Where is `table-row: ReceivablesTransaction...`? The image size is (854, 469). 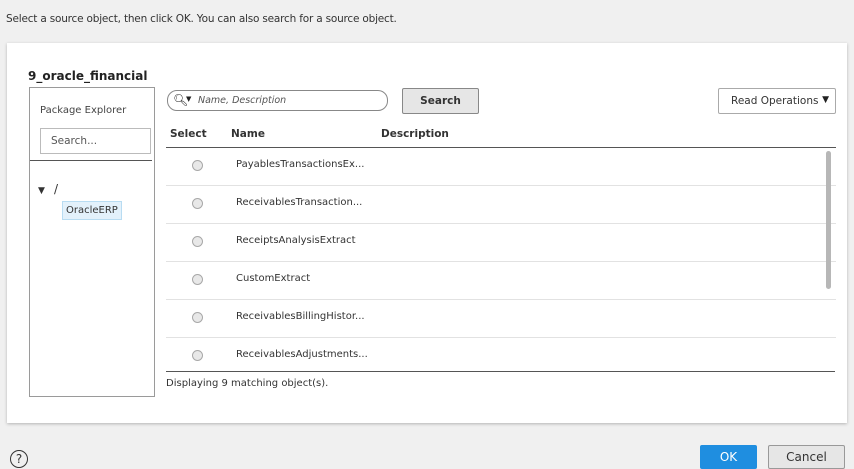 table-row: ReceivablesTransaction... is located at coordinates (501, 205).